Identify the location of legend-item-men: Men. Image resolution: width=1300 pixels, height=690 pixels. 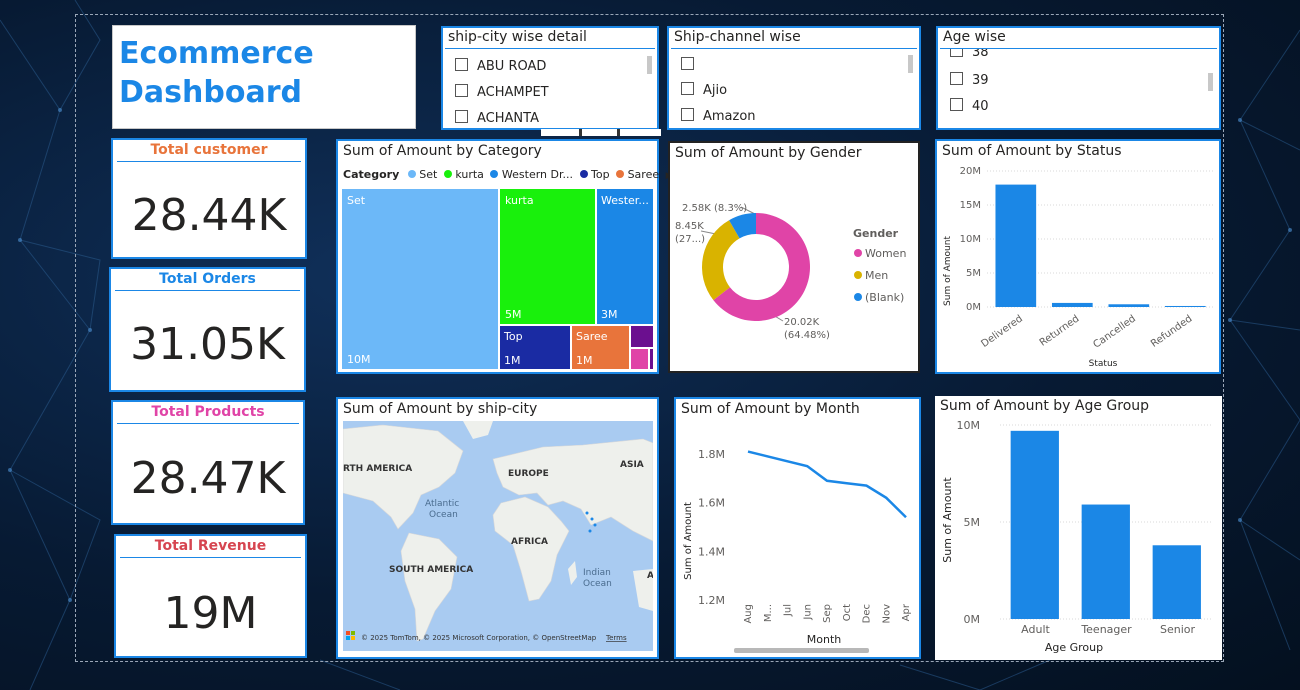
(876, 275).